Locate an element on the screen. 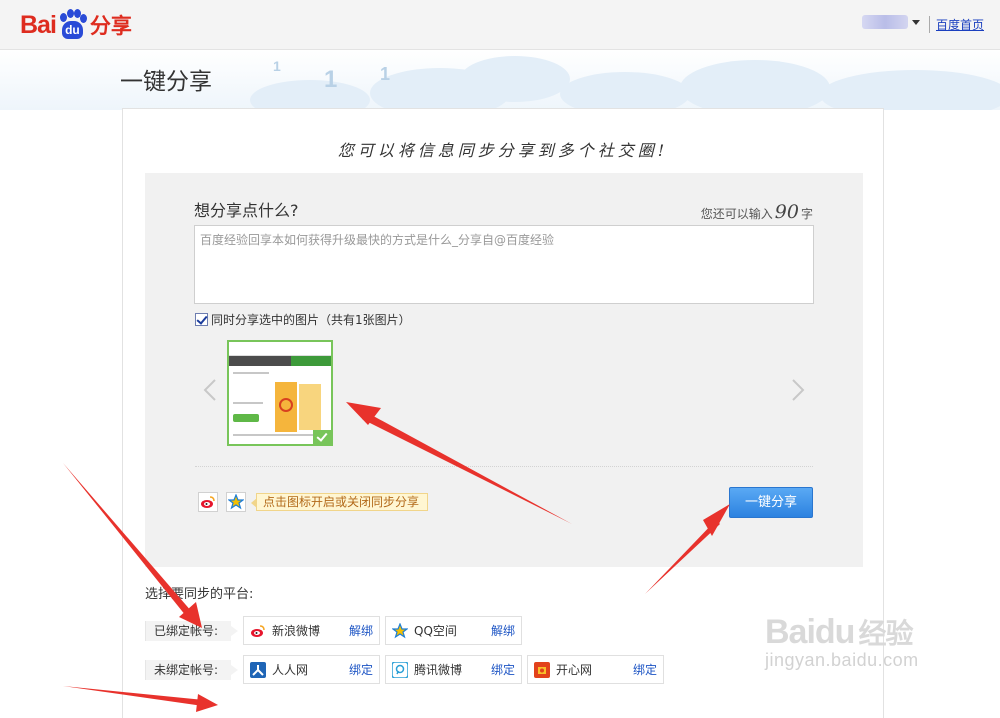 The width and height of the screenshot is (1000, 718). platform-name: 新浪微博 is located at coordinates (296, 631).